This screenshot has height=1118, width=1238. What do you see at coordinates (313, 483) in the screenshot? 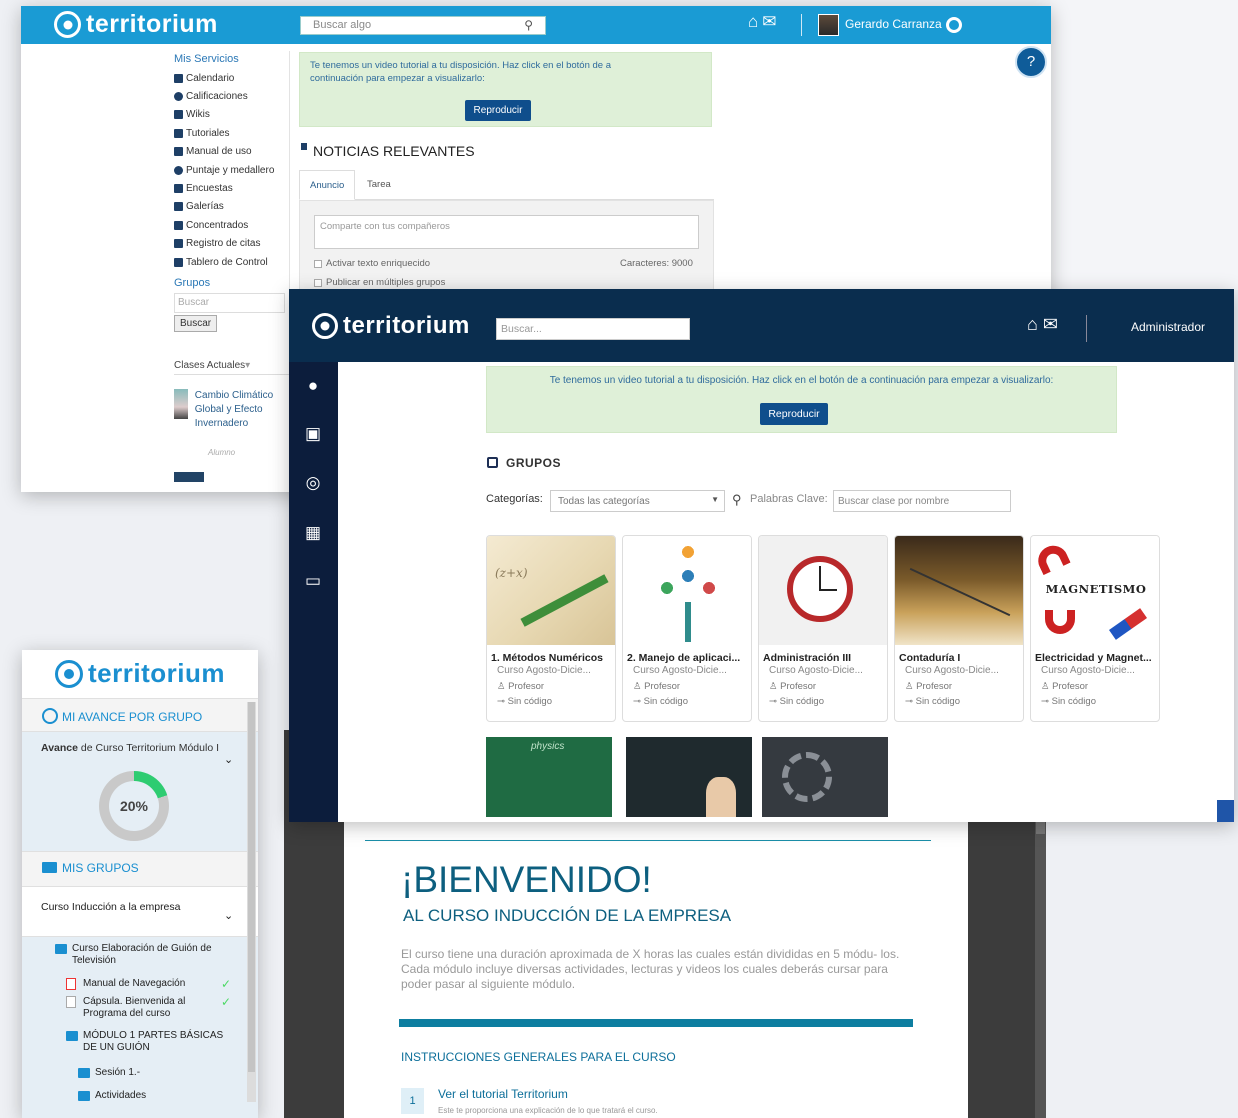
I see `check-circle-icon: ◎` at bounding box center [313, 483].